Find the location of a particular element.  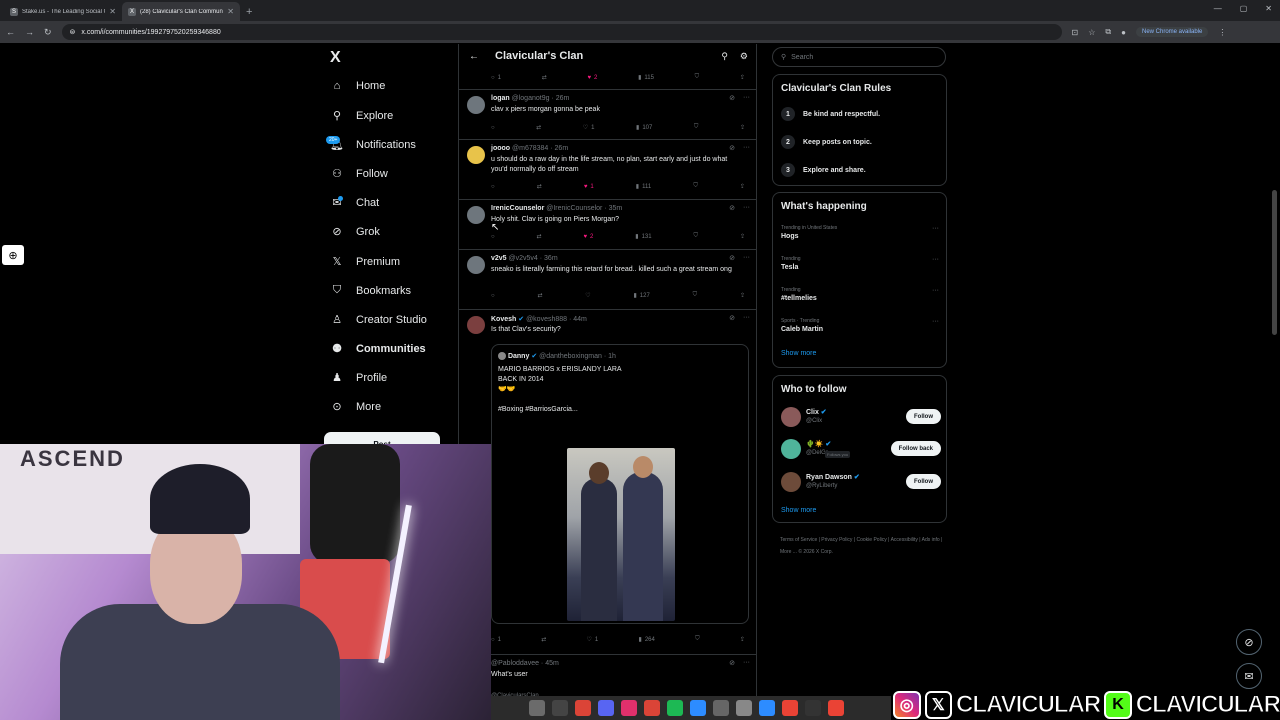

author-handle: @kovesh888 · 44m is located at coordinates (556, 319).